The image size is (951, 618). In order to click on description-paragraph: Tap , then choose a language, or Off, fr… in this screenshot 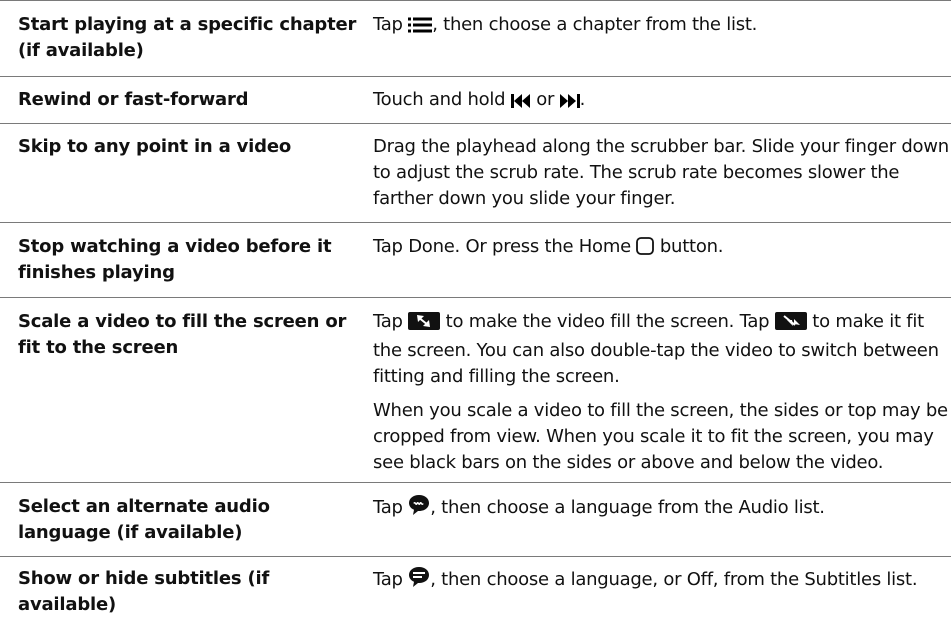, I will do `click(662, 581)`.